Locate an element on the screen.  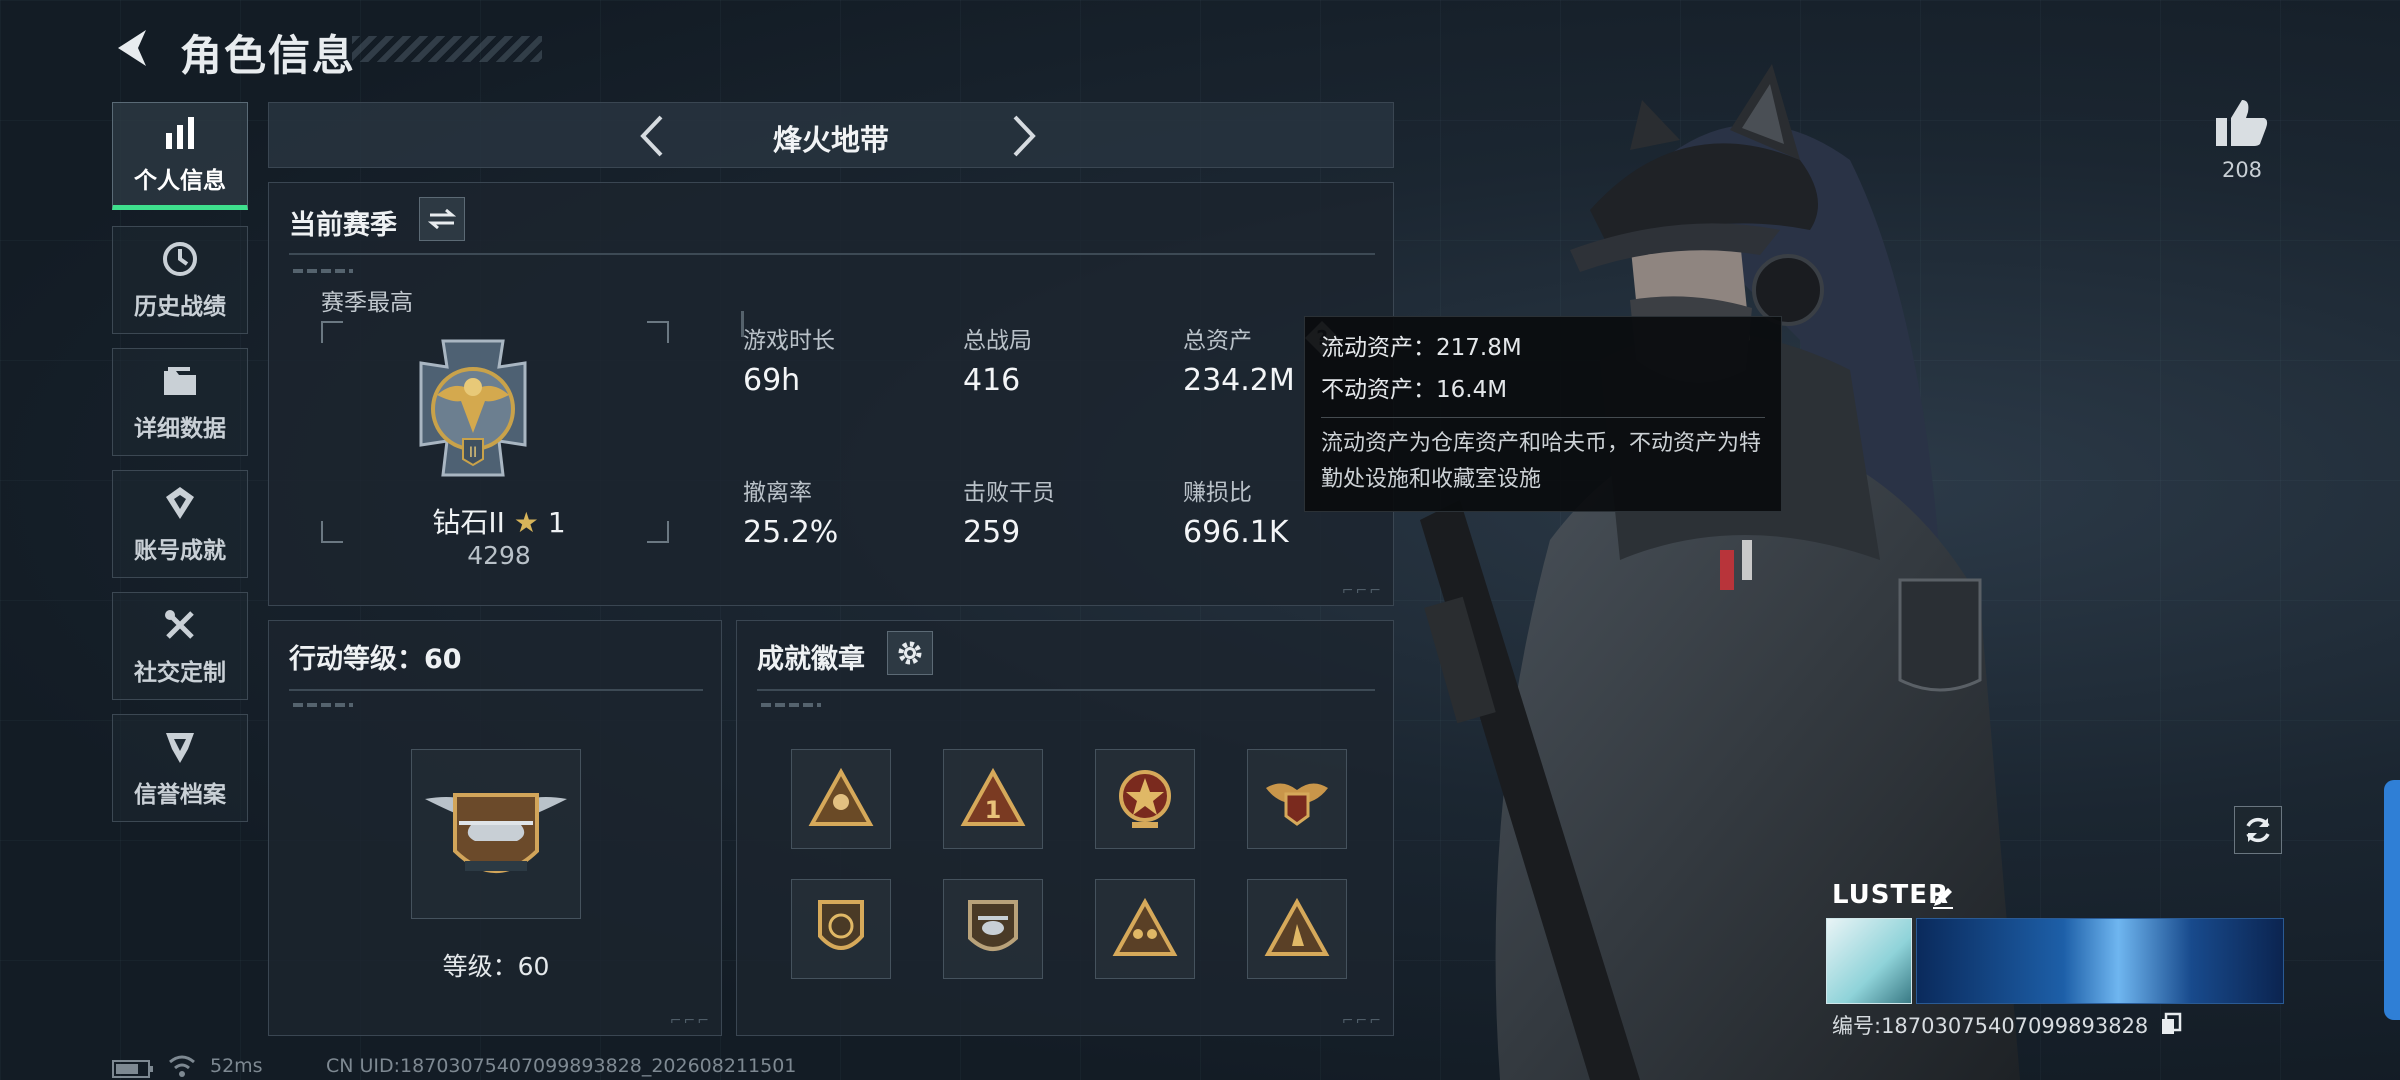
sidebar-item-social: 社交定制 is located at coordinates (180, 646).